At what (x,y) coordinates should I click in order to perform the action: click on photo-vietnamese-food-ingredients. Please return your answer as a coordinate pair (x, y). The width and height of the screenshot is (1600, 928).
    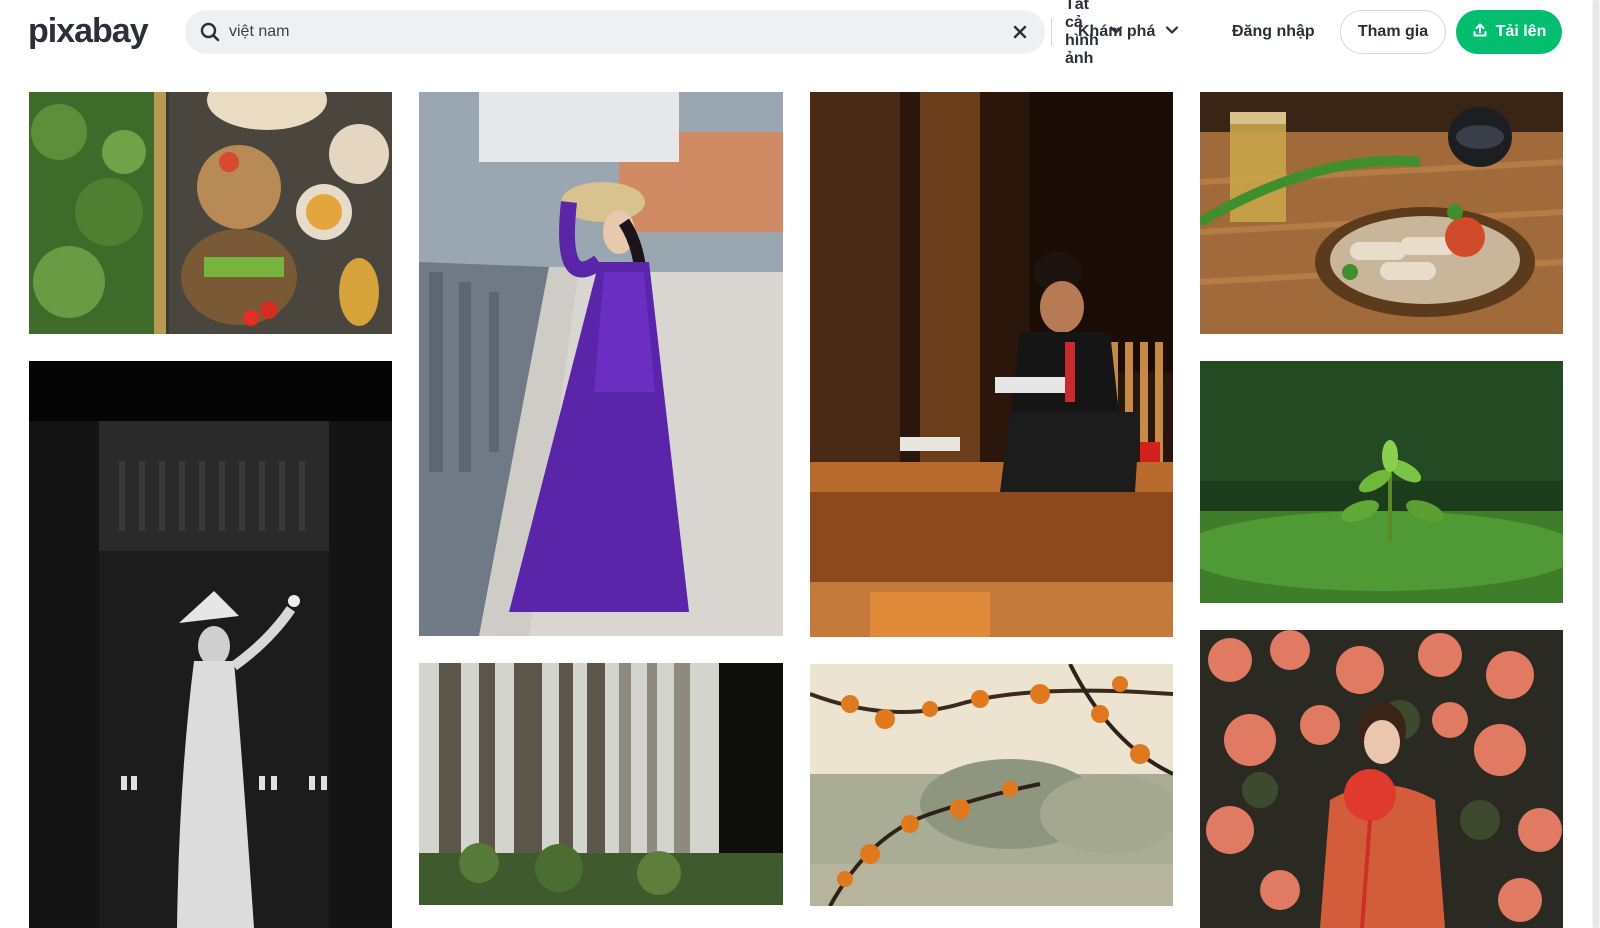
    Looking at the image, I should click on (210, 213).